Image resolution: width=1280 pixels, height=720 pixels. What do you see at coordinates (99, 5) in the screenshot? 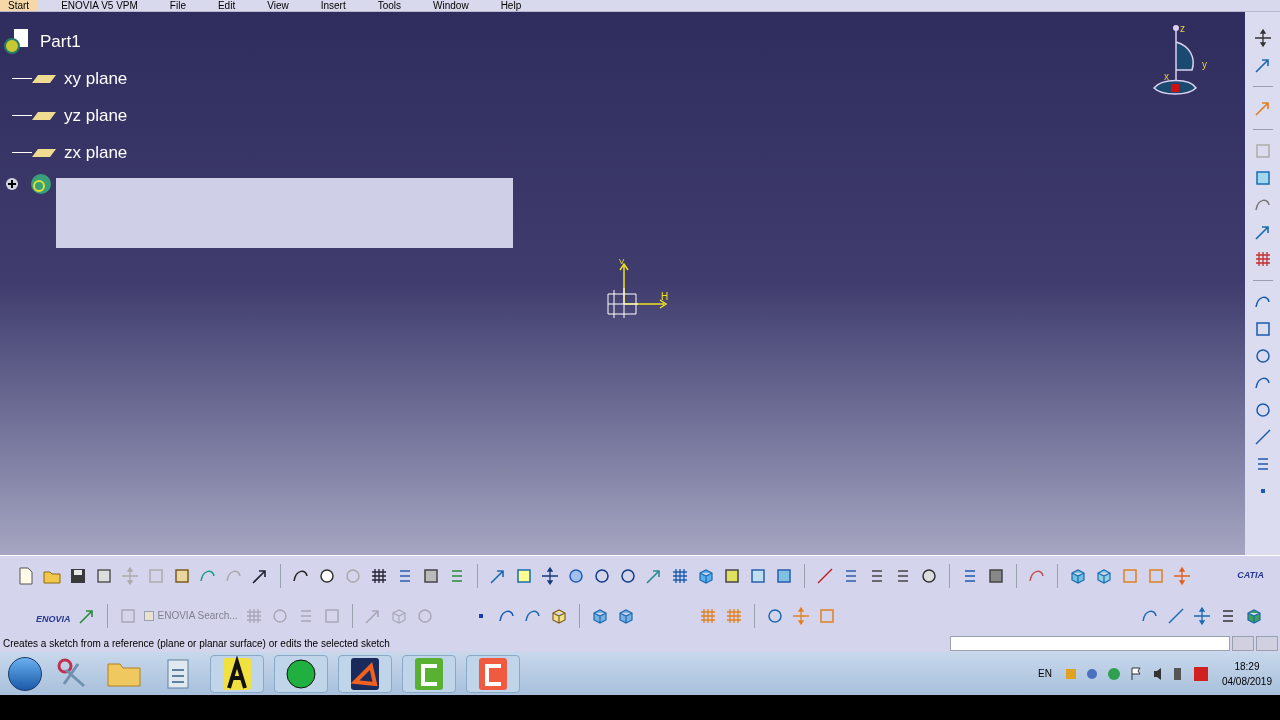
I see `menu-item: ENOVIA V5 VPM` at bounding box center [99, 5].